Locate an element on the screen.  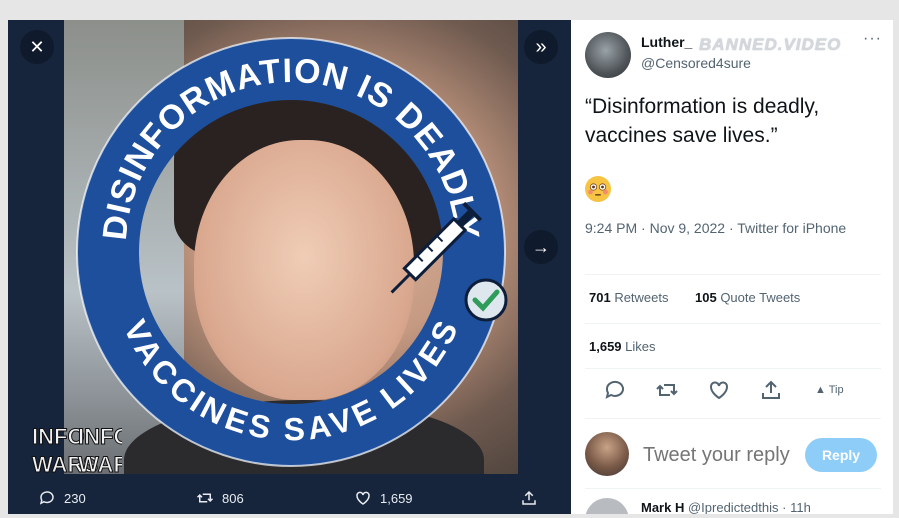
next-reply-handle: @Ipredictedthis is located at coordinates (733, 507).